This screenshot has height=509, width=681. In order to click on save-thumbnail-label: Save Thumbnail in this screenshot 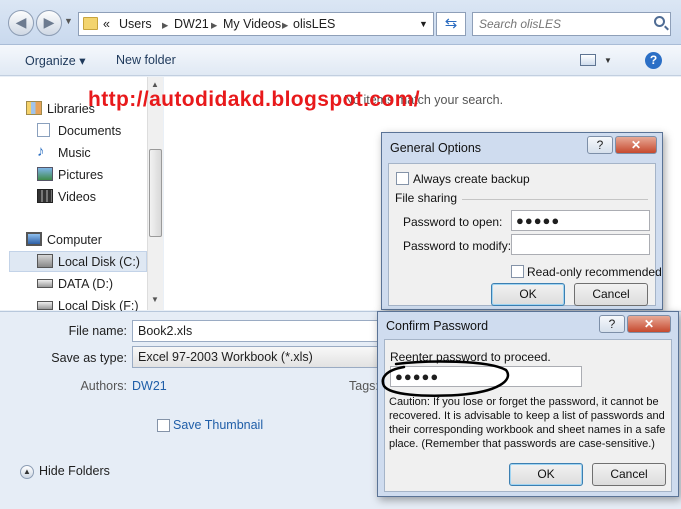, I will do `click(218, 425)`.